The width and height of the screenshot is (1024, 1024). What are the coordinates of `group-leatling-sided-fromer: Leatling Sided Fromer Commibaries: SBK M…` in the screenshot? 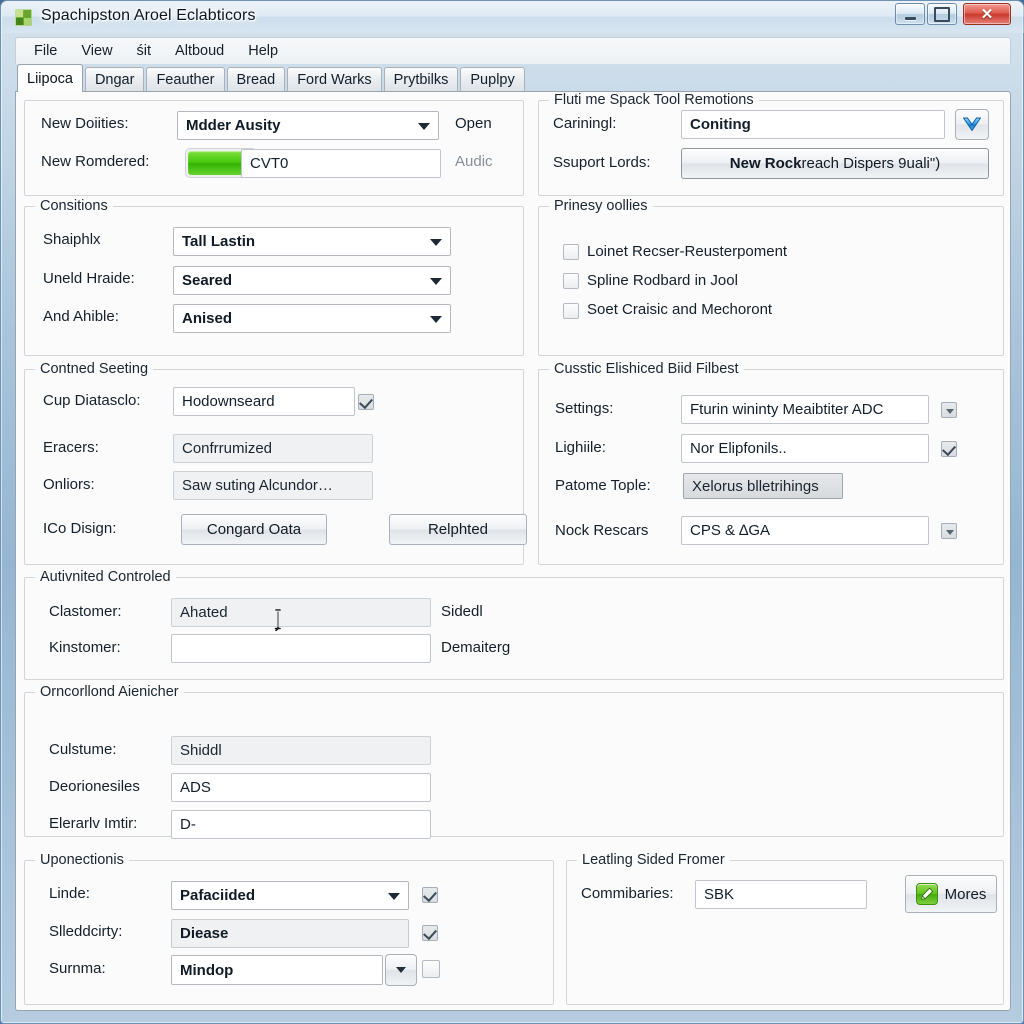 It's located at (785, 928).